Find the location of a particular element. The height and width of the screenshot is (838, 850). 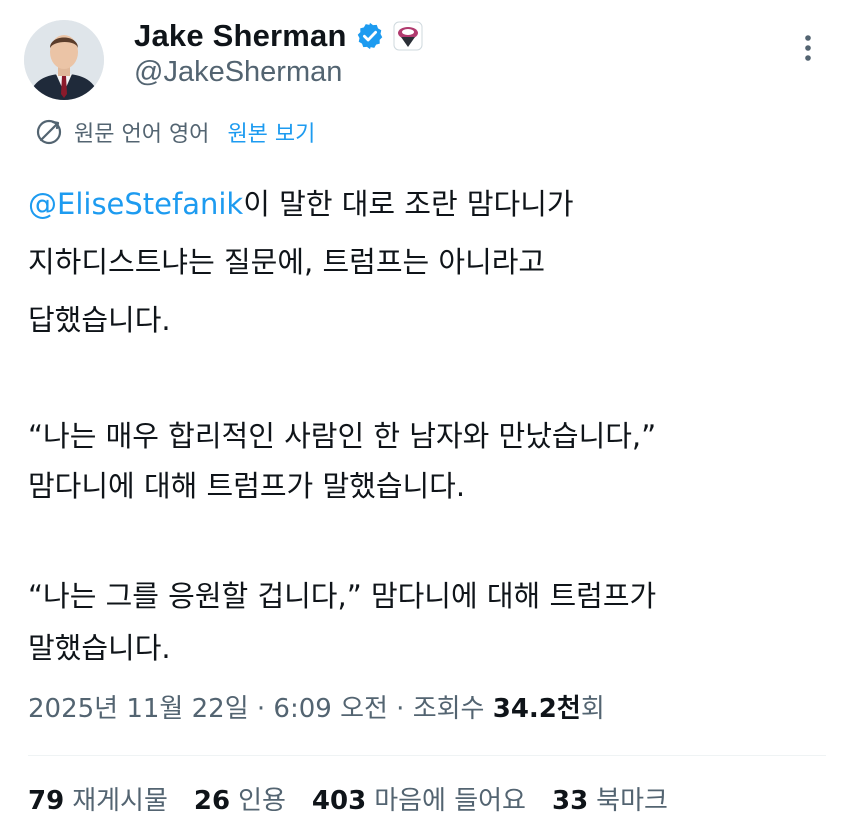

likes-stat: 403 마음에 들어요 is located at coordinates (419, 798).